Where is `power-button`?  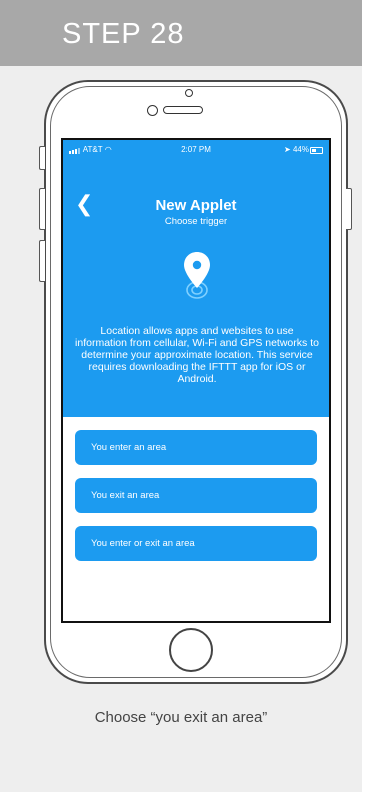
power-button is located at coordinates (349, 209).